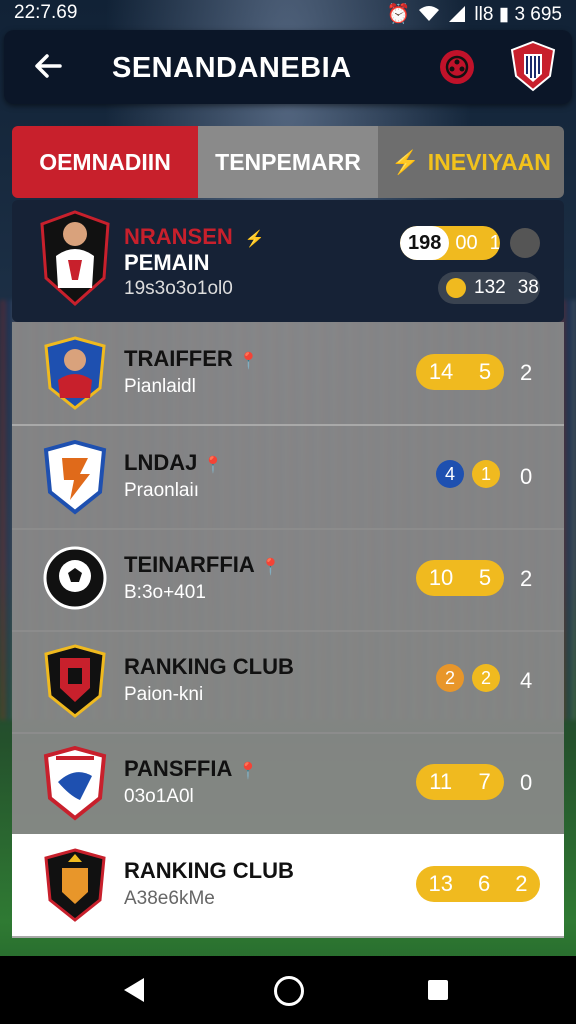  What do you see at coordinates (161, 462) in the screenshot?
I see `row-name: LNDAJ` at bounding box center [161, 462].